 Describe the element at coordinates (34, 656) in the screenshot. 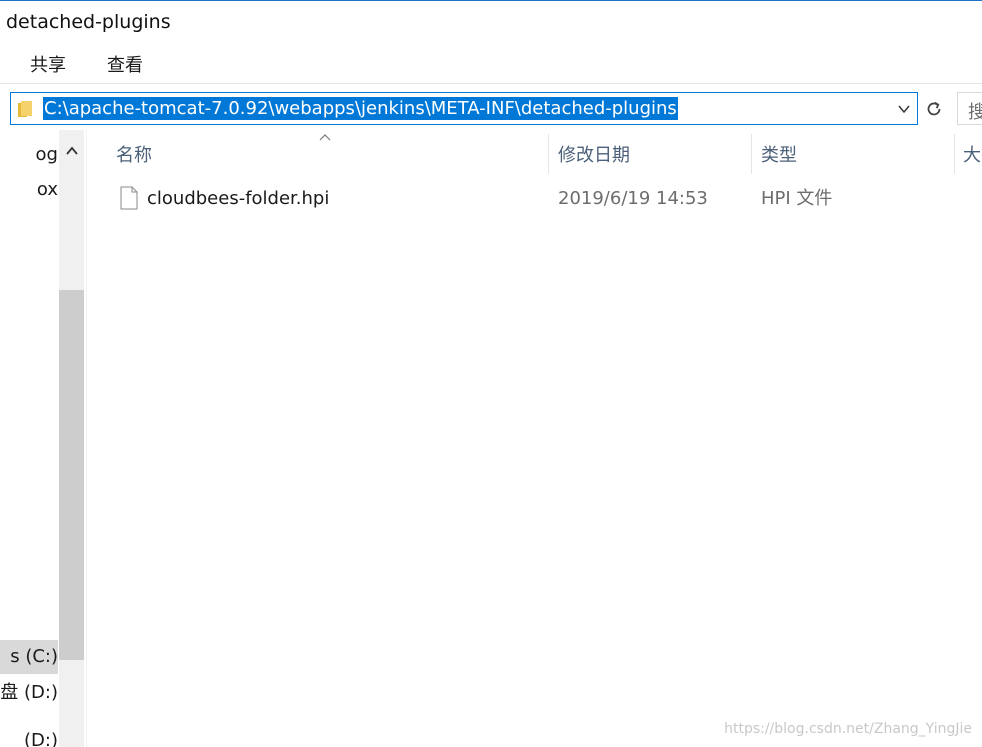

I see `nav-item-label: s (C:)` at that location.